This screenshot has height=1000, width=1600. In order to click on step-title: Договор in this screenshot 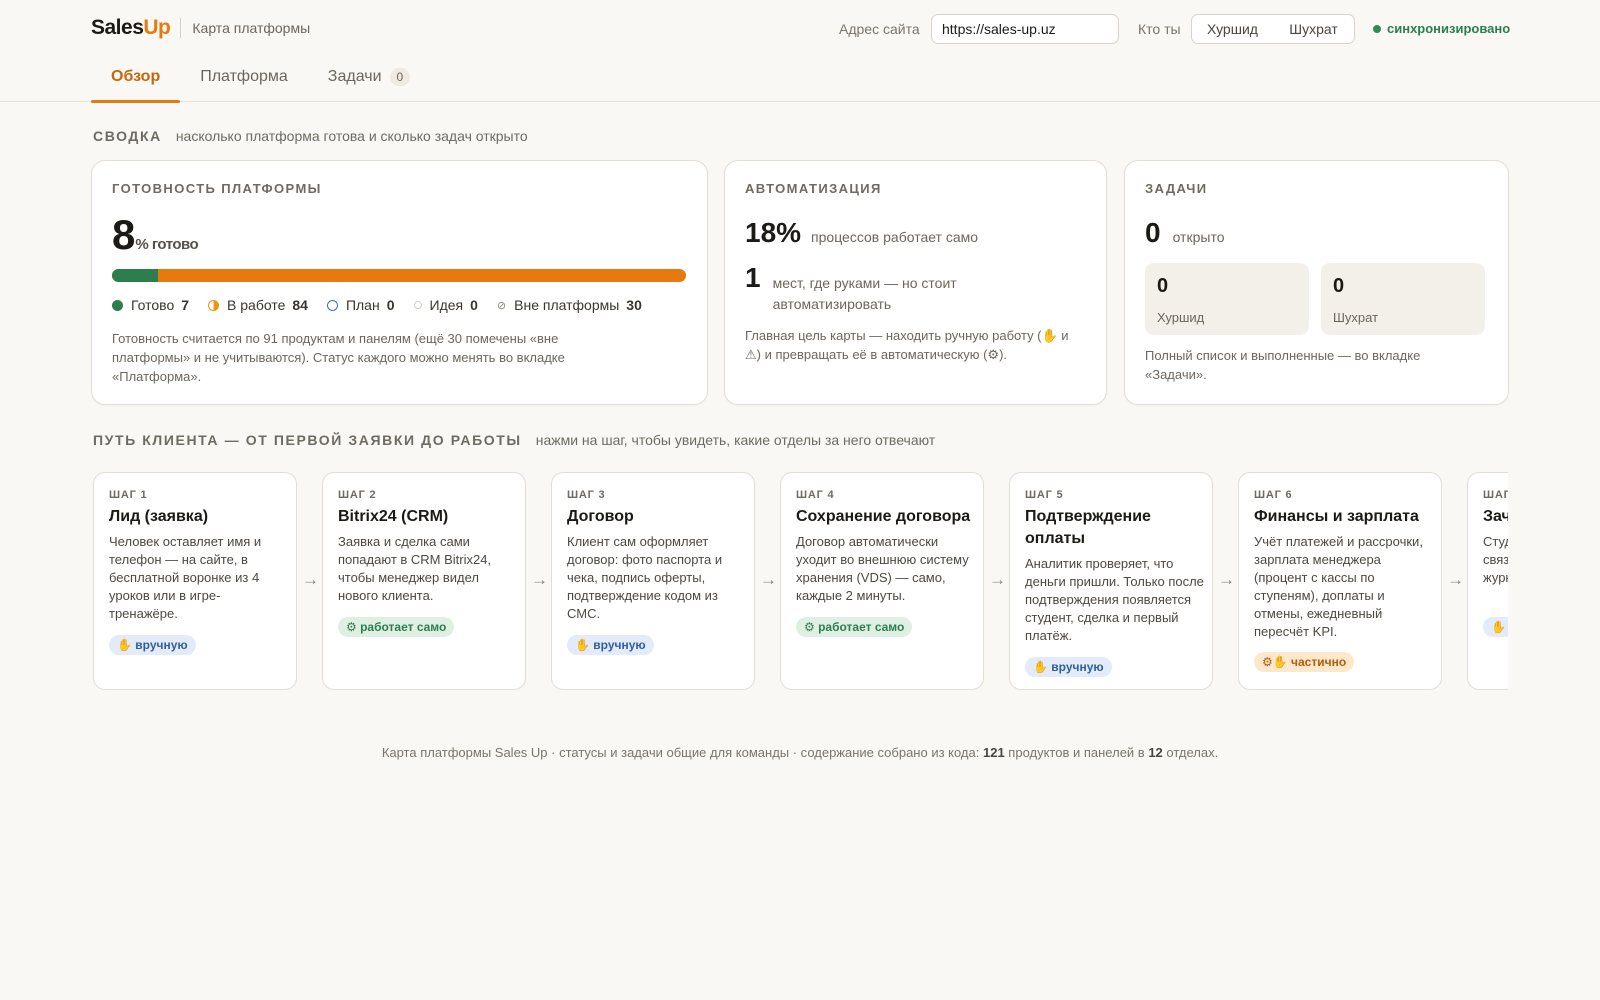, I will do `click(600, 516)`.